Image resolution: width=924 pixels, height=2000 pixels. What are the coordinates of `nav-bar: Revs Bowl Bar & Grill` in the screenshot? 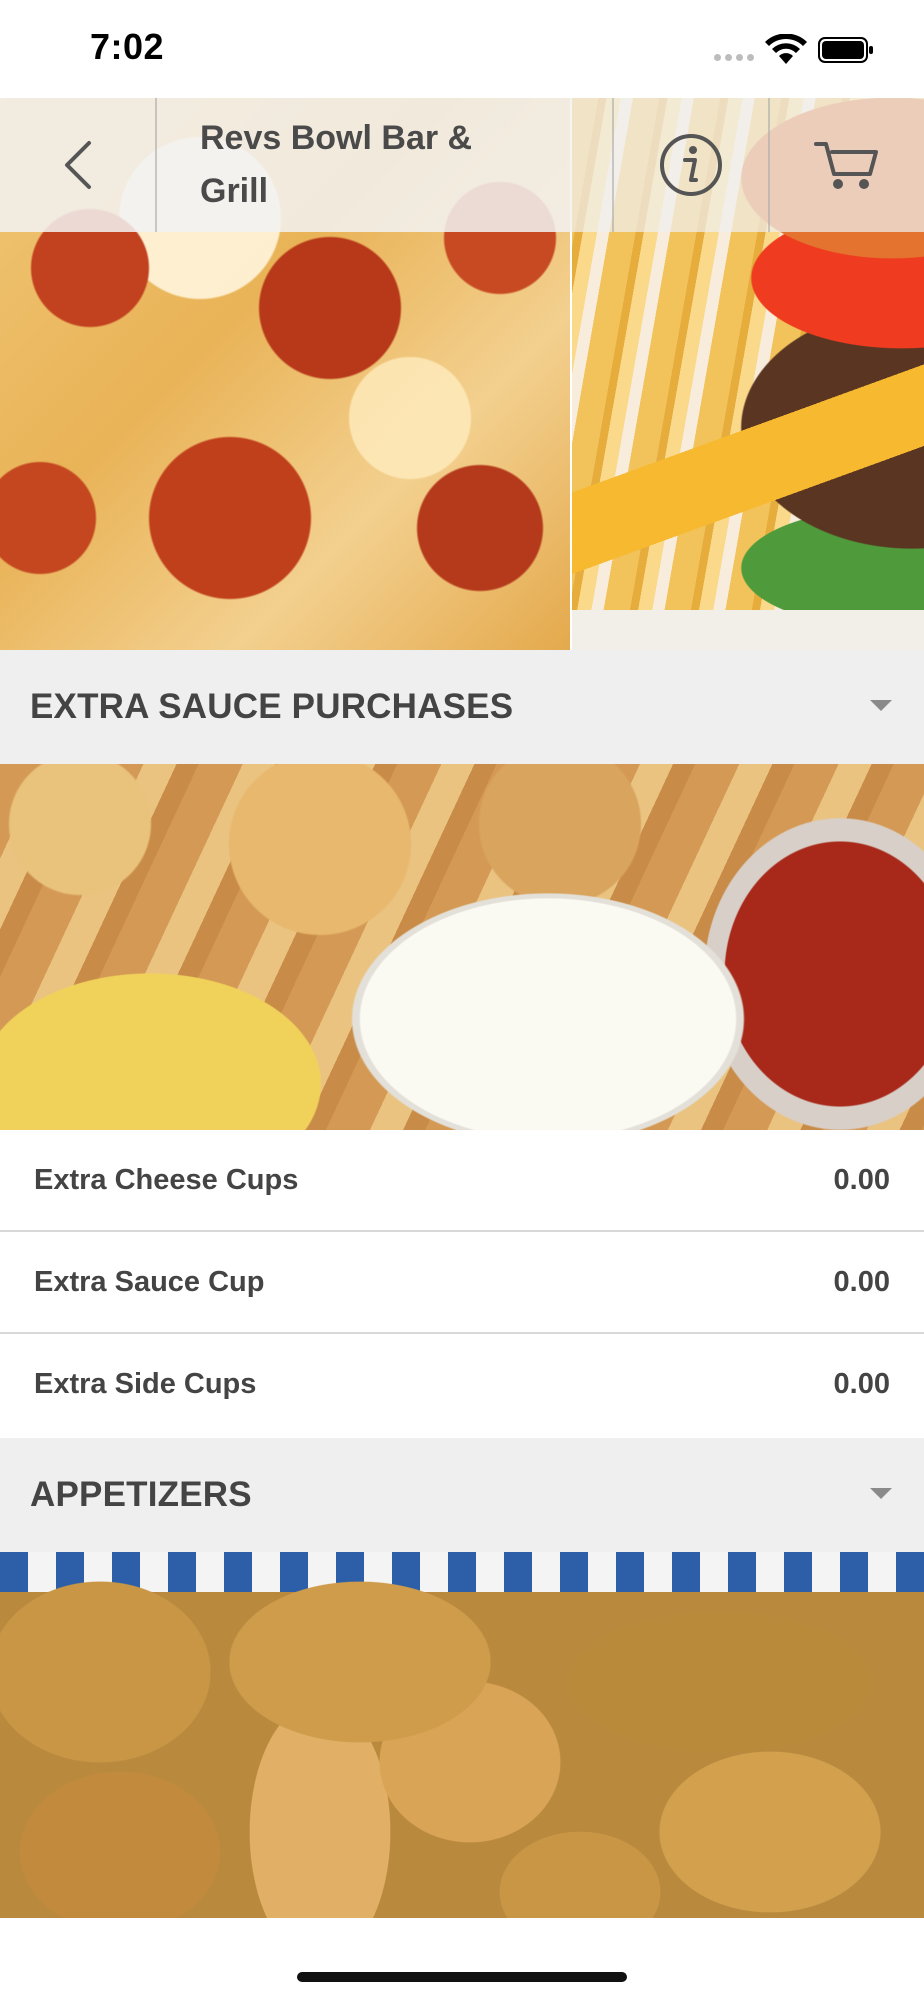 It's located at (462, 165).